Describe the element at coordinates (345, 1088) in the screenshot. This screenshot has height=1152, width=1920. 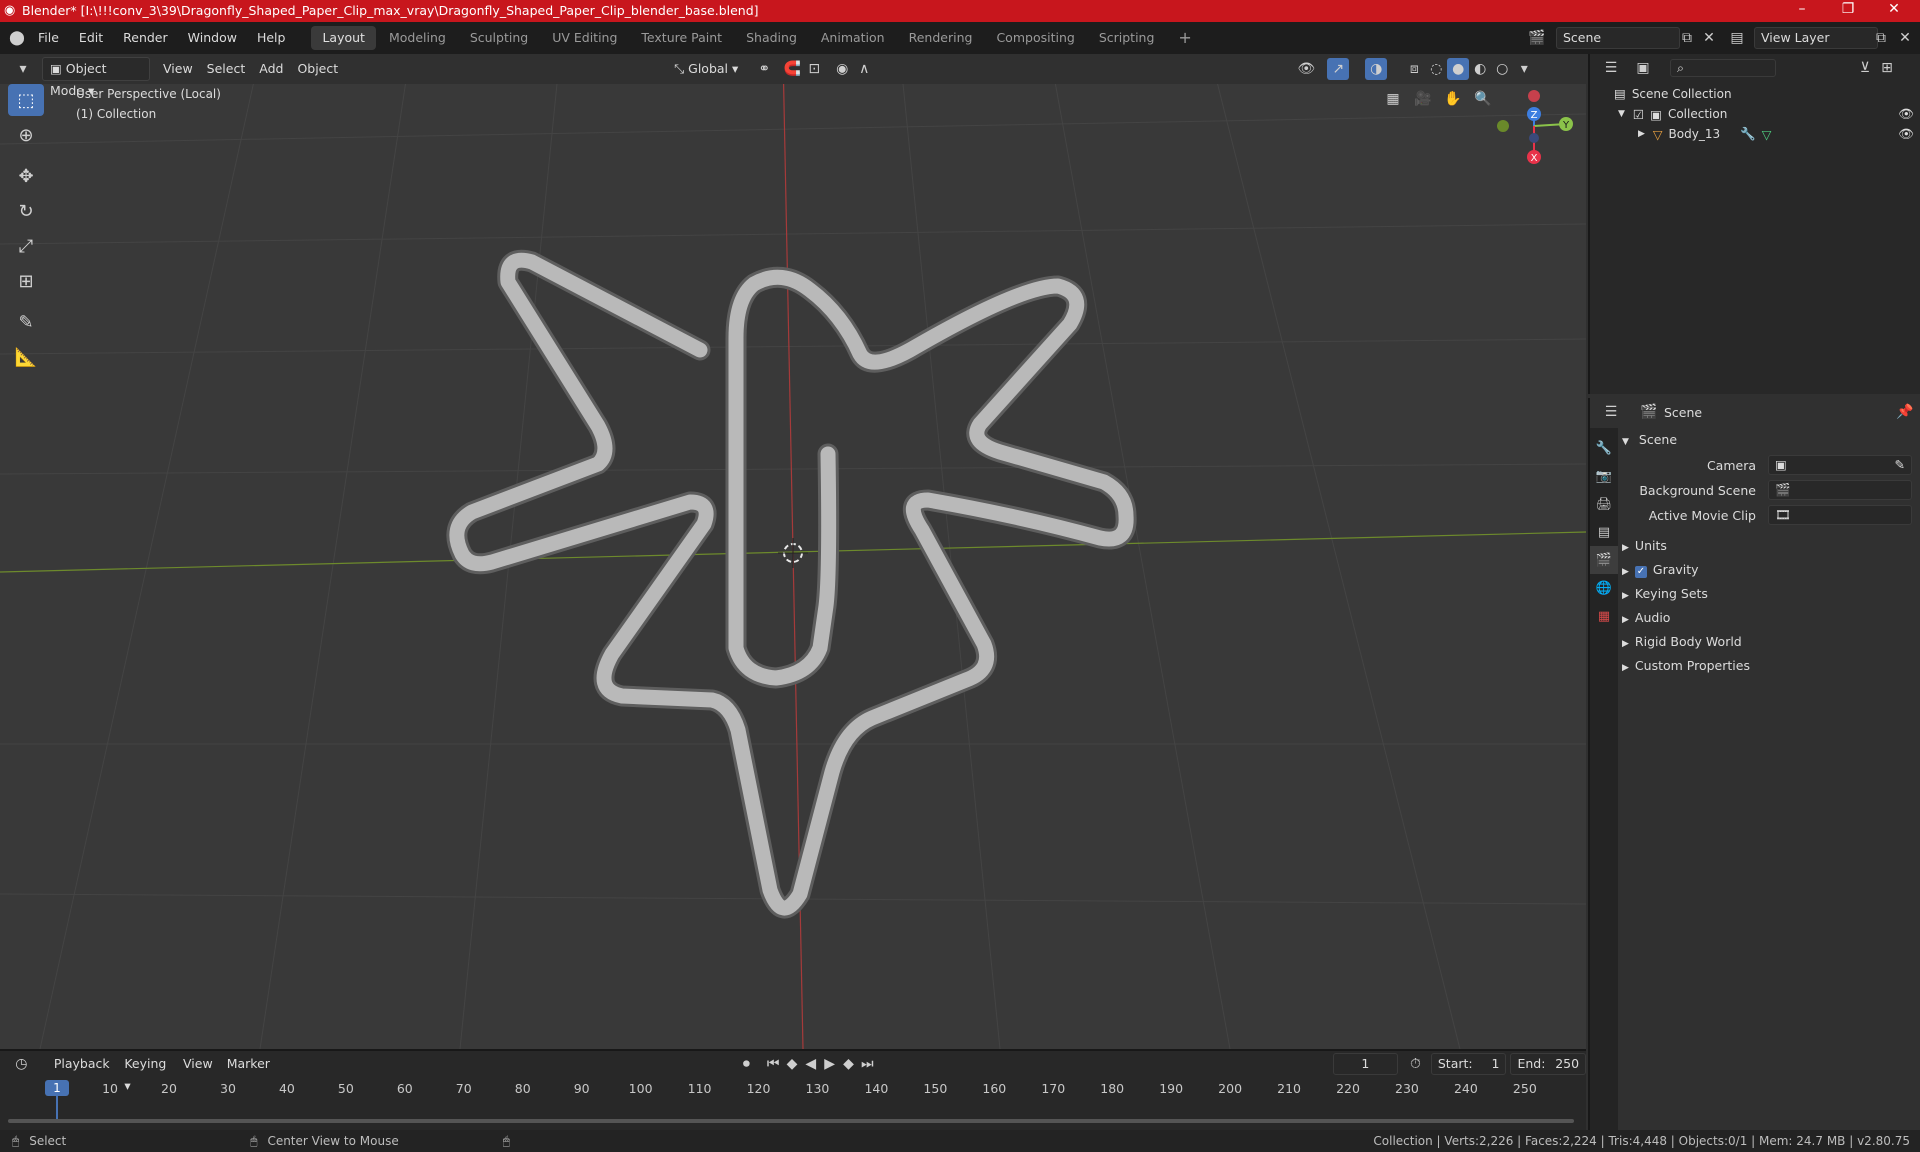
I see `frame-tick-label: 50` at that location.